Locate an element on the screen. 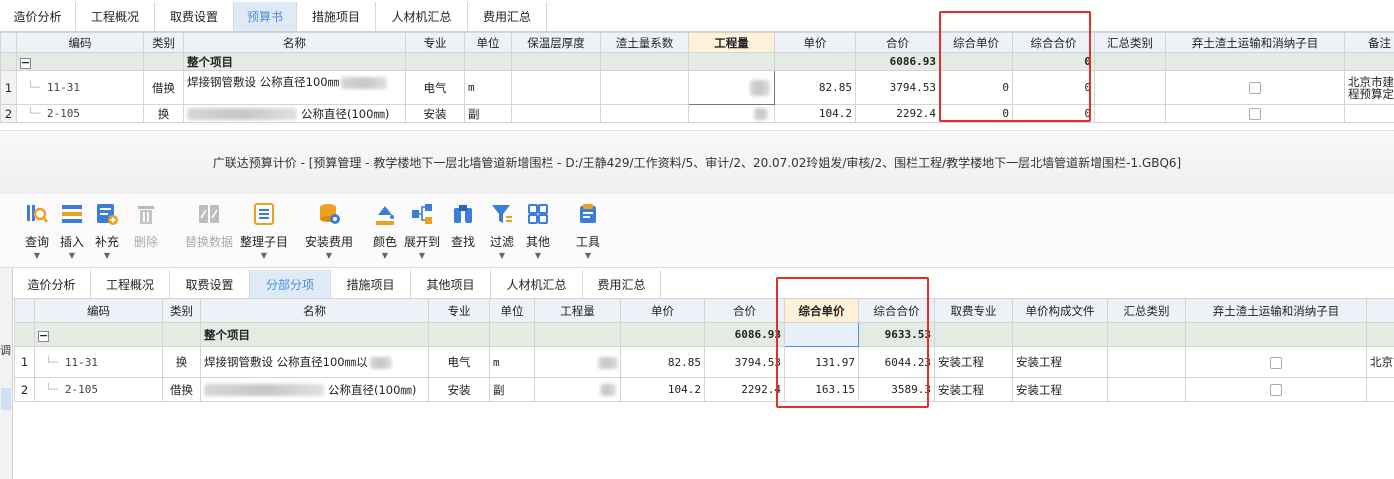 The height and width of the screenshot is (479, 1394). header-insulation-thickness: 保温层厚度 is located at coordinates (556, 42).